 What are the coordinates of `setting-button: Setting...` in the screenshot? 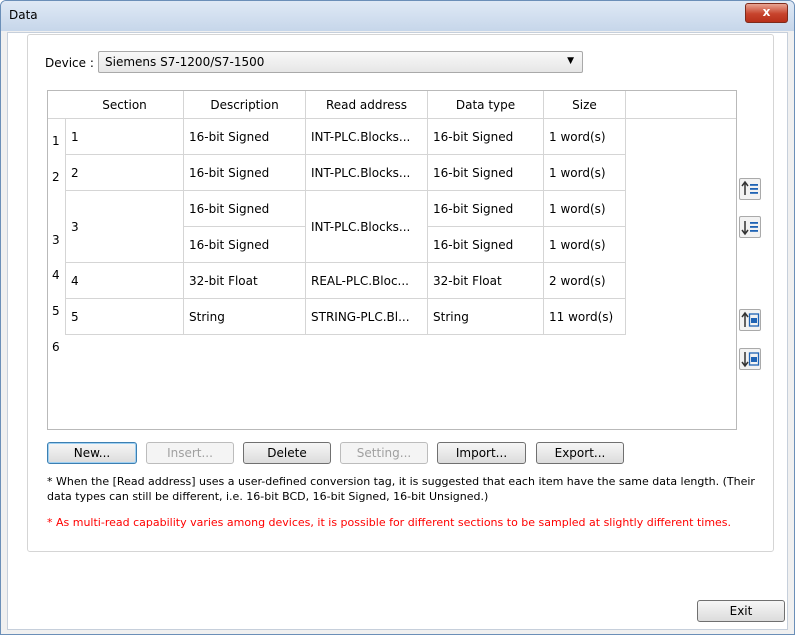 It's located at (384, 453).